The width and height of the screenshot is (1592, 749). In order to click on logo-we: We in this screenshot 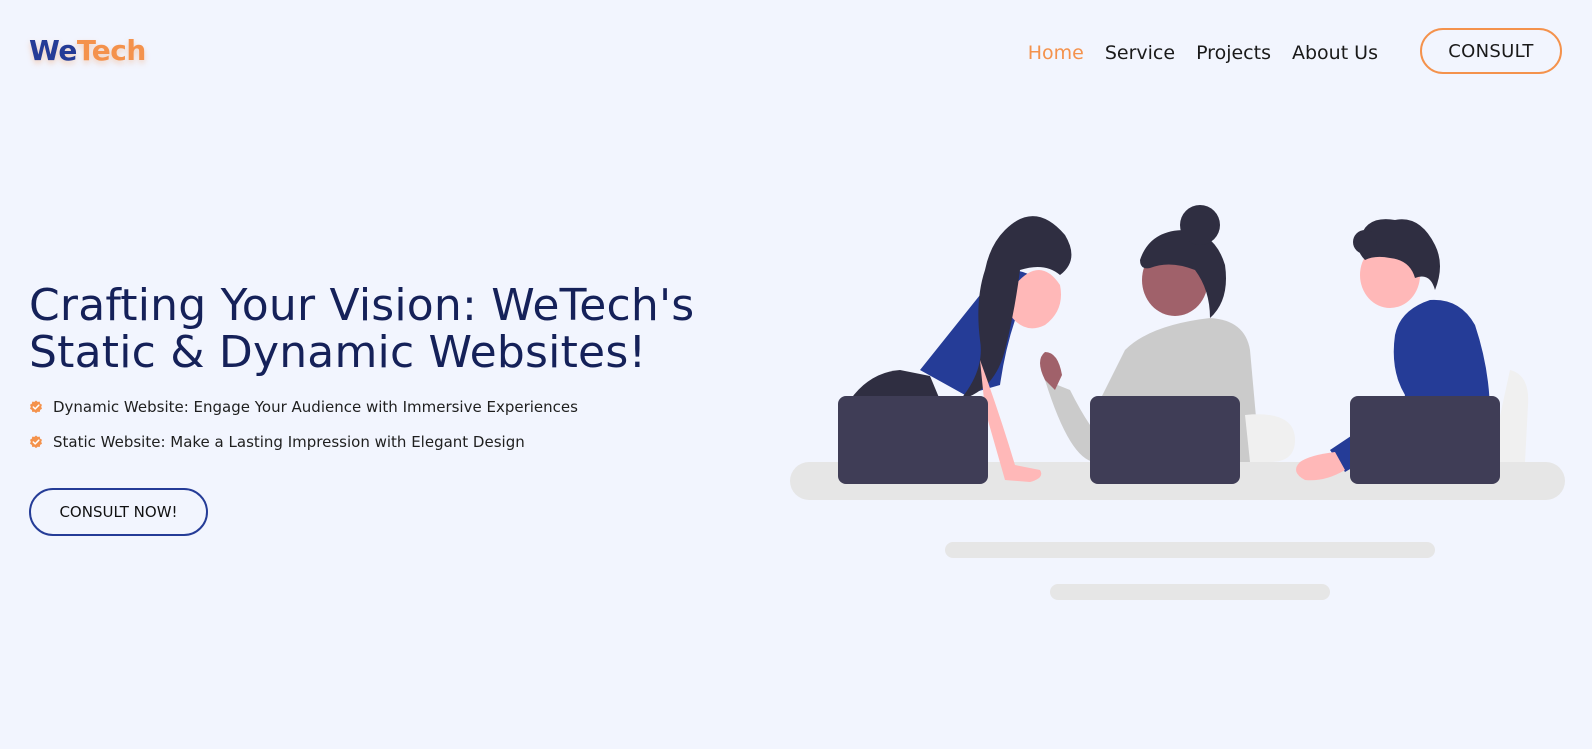, I will do `click(53, 50)`.